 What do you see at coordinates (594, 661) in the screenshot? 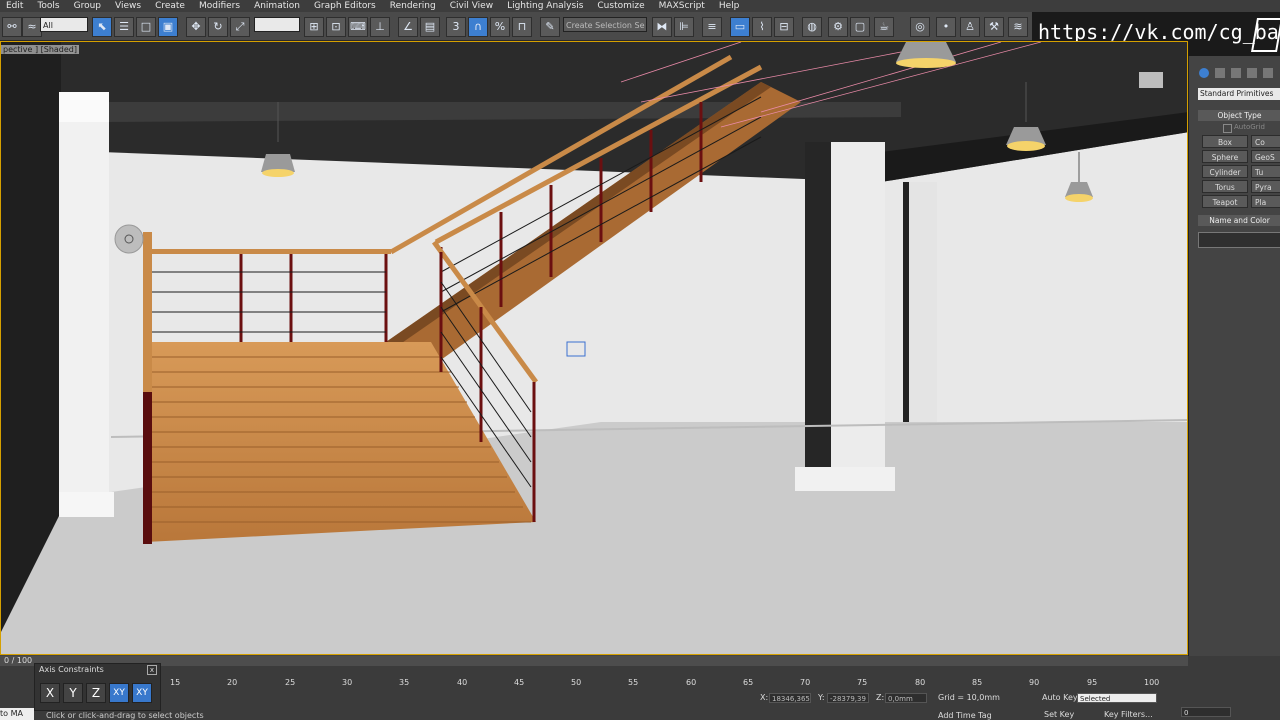
I see `time-slider: 0 / 100` at bounding box center [594, 661].